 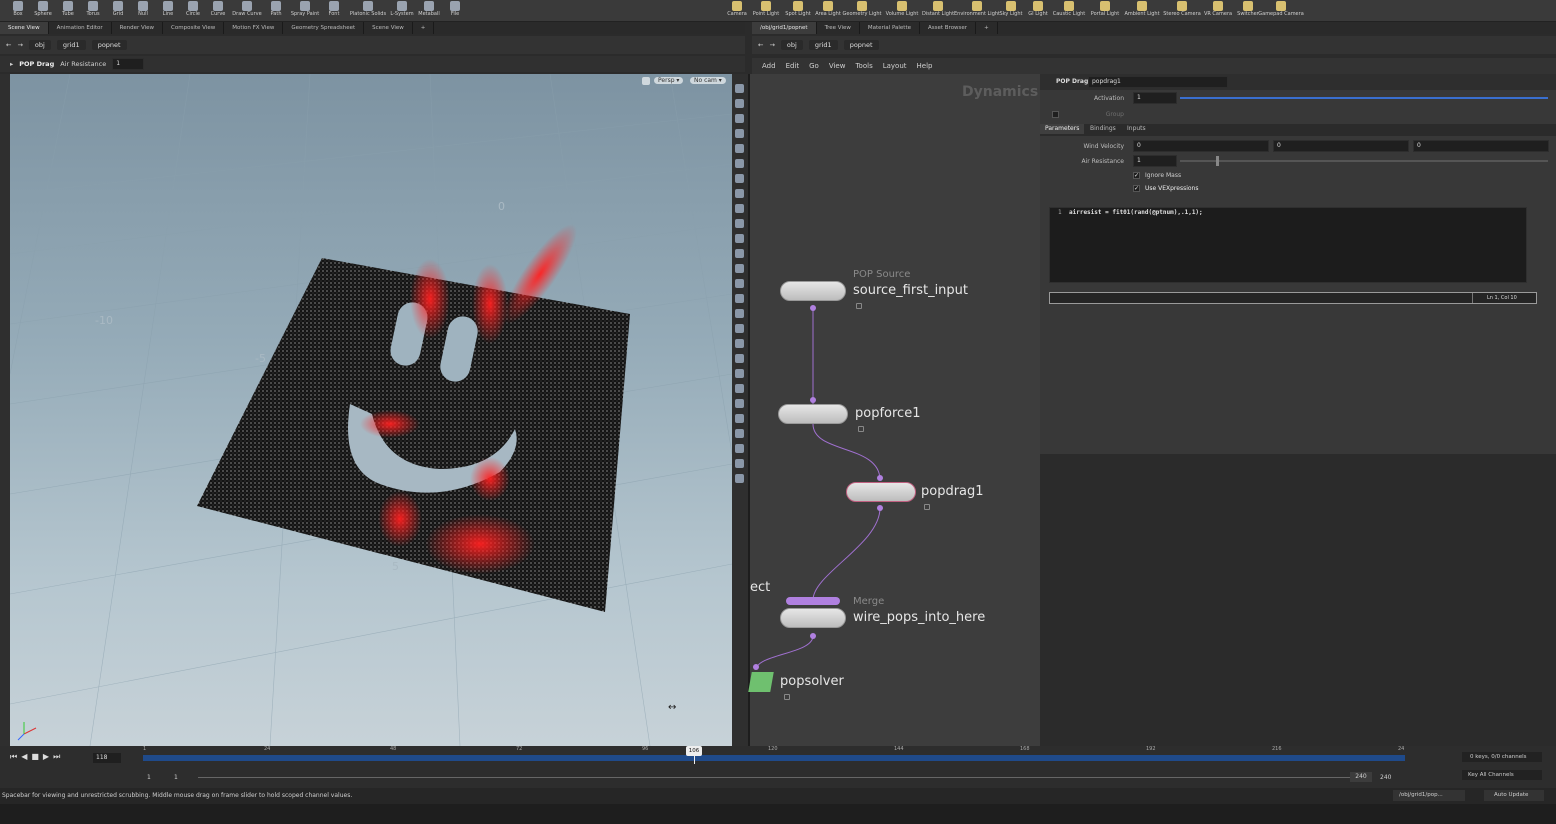 I want to click on shelf-tool-geometry-light: Geometry Light, so click(x=862, y=11).